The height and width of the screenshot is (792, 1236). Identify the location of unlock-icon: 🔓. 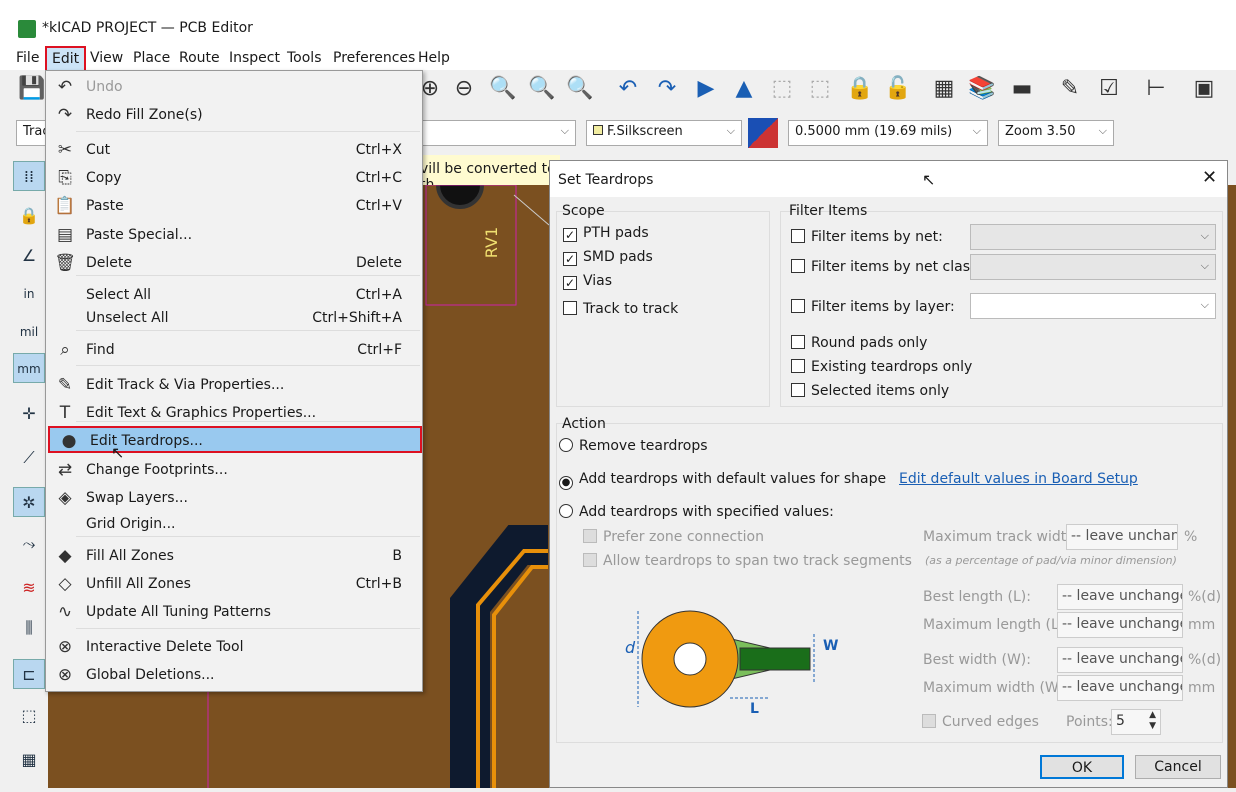
(898, 91).